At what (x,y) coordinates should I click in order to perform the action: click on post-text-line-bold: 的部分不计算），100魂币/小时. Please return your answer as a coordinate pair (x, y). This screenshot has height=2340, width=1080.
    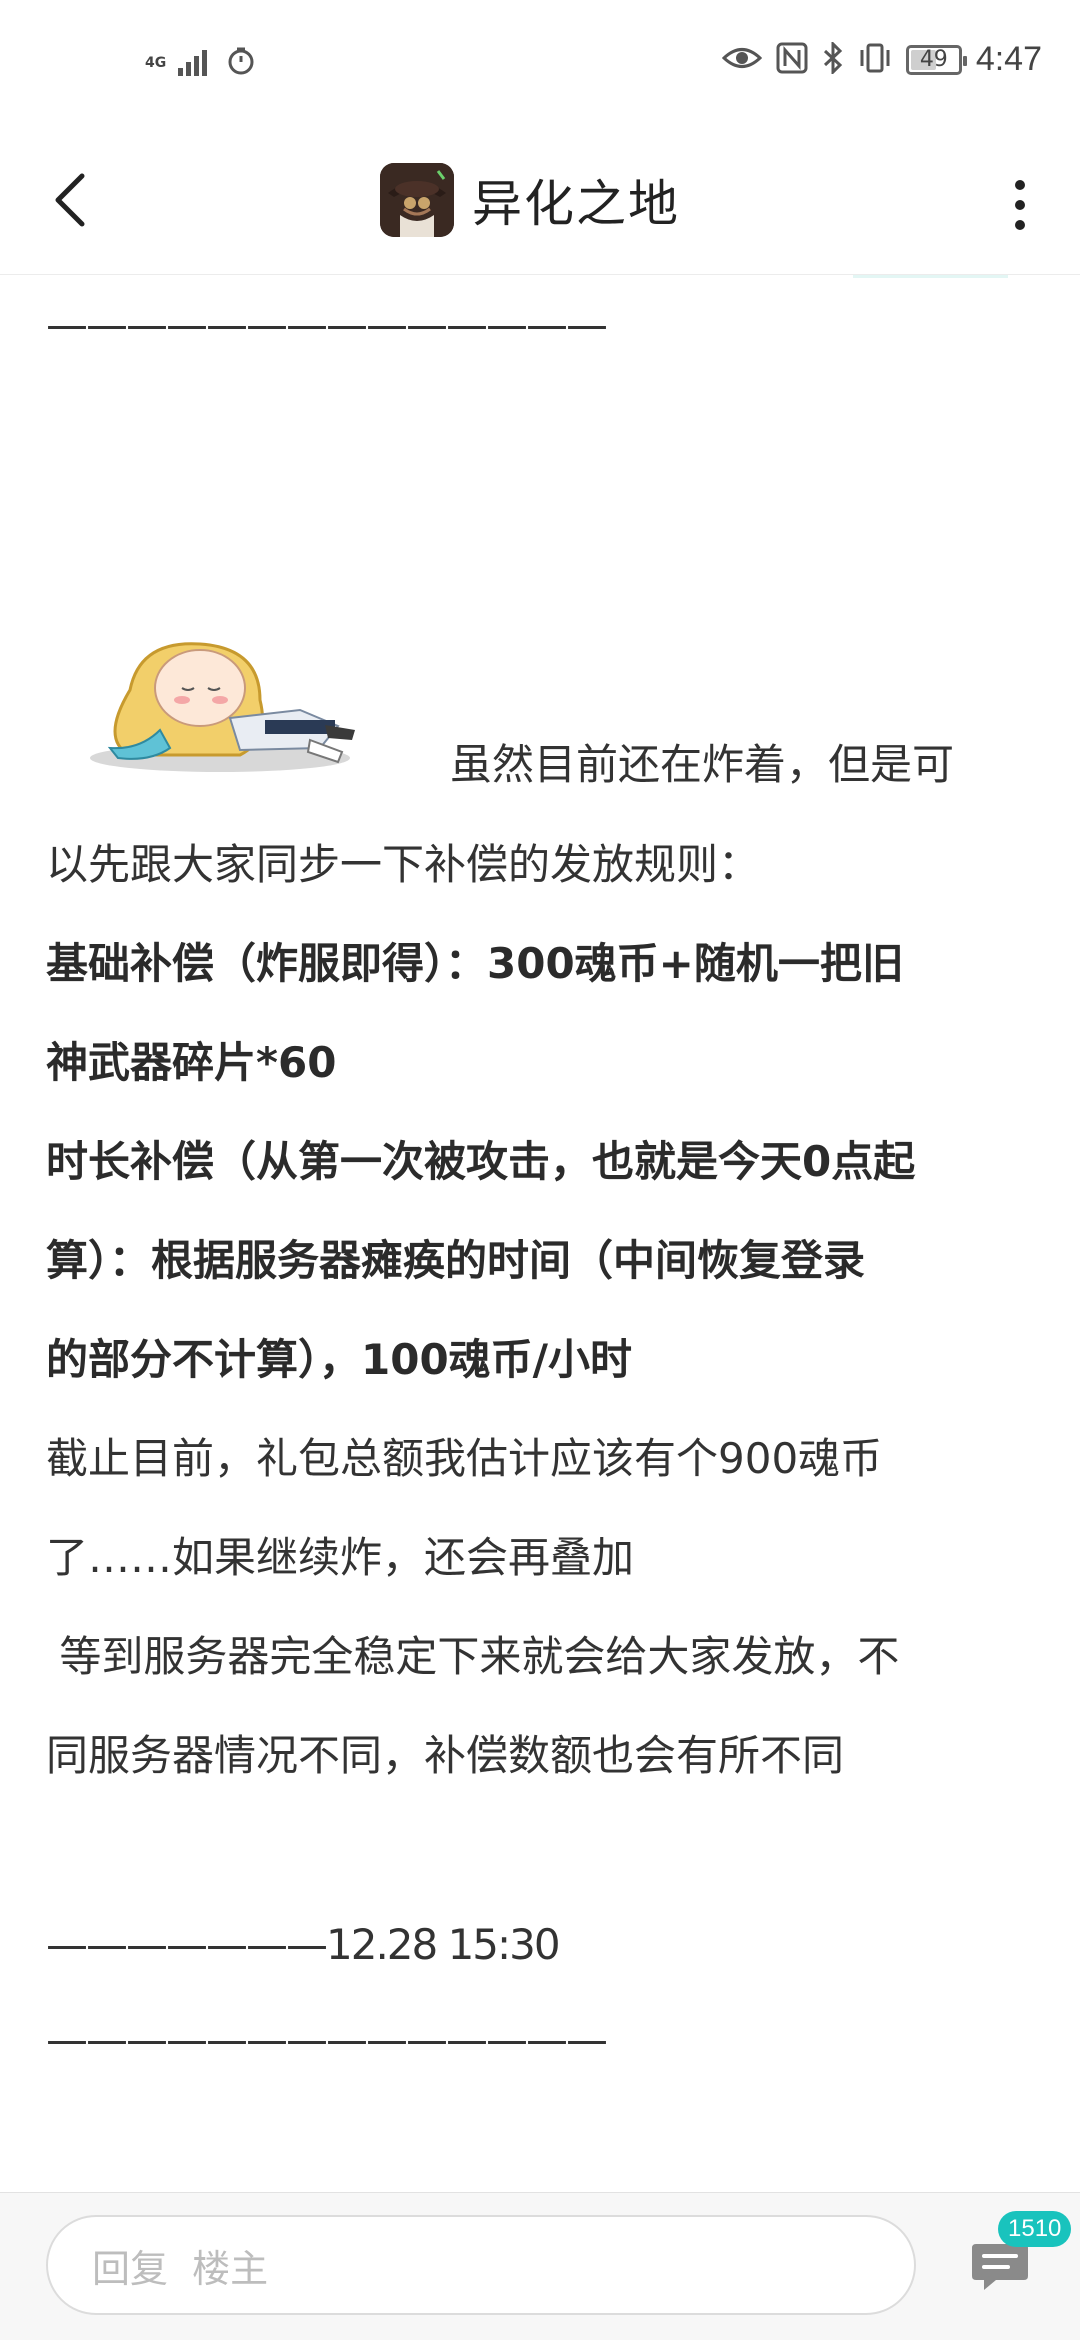
    Looking at the image, I should click on (339, 1359).